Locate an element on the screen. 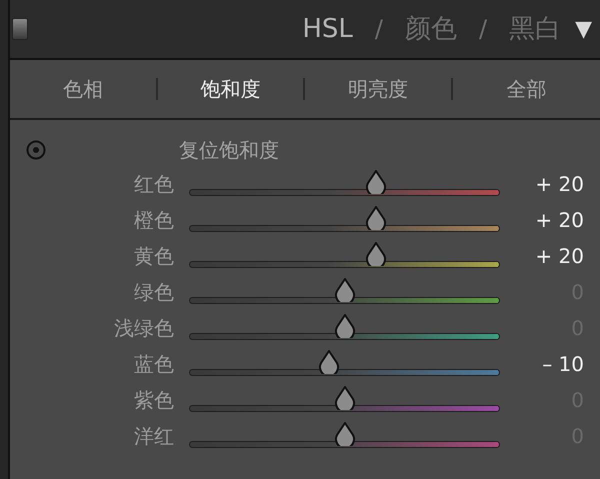 The image size is (600, 479). collapse-button: ▼ is located at coordinates (583, 29).